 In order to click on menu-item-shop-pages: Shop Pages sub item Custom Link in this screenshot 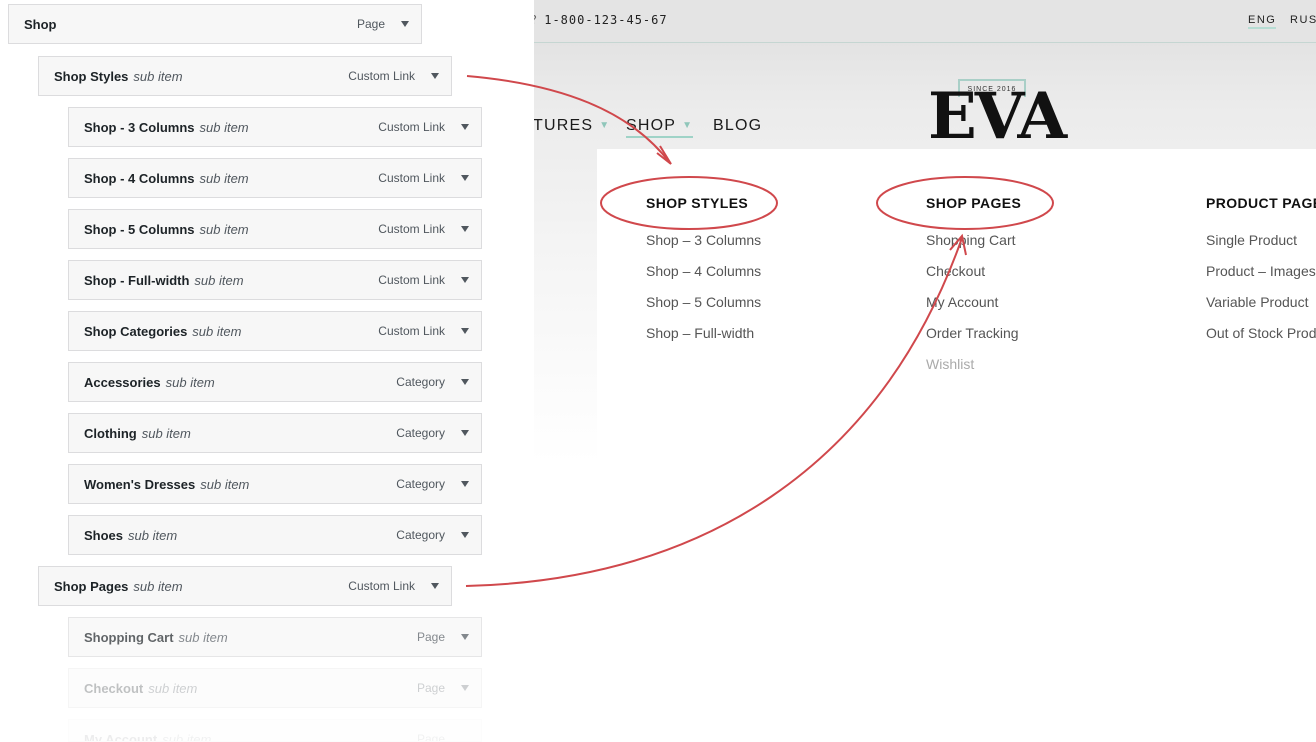, I will do `click(245, 586)`.